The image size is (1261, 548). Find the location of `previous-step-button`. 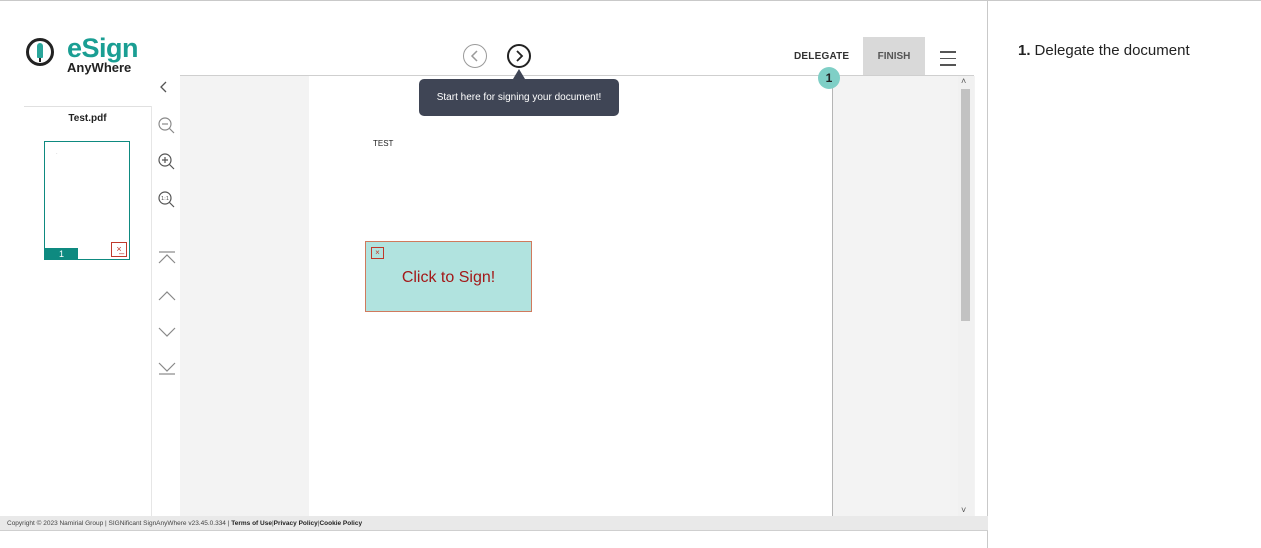

previous-step-button is located at coordinates (475, 56).